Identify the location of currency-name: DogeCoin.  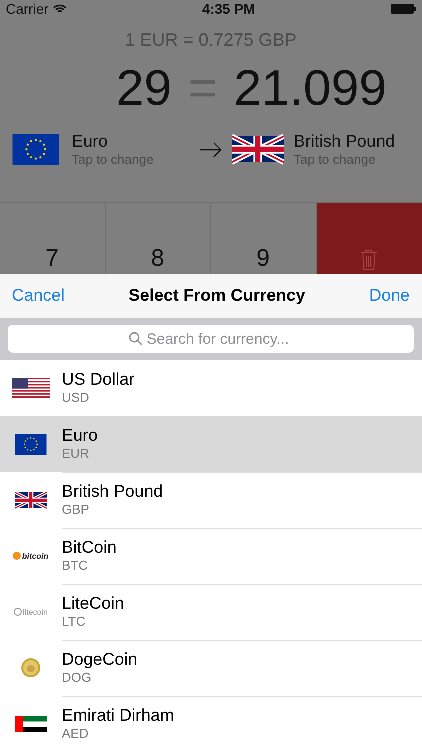
(100, 660).